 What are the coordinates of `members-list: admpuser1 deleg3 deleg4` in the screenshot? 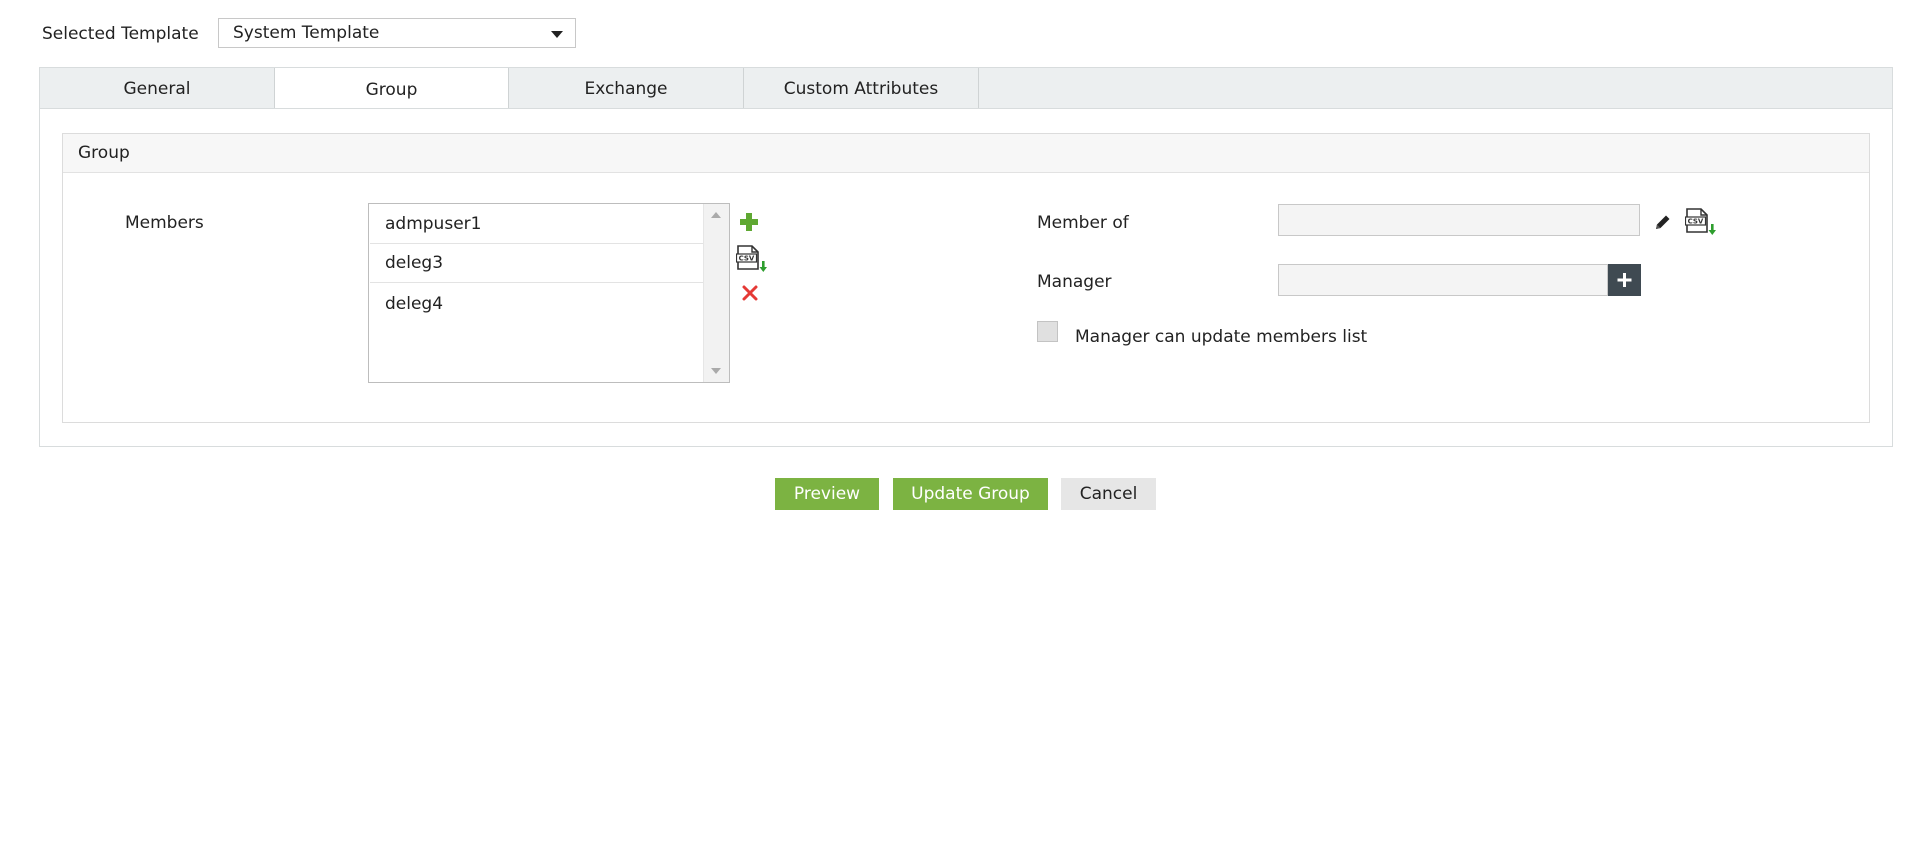 It's located at (549, 293).